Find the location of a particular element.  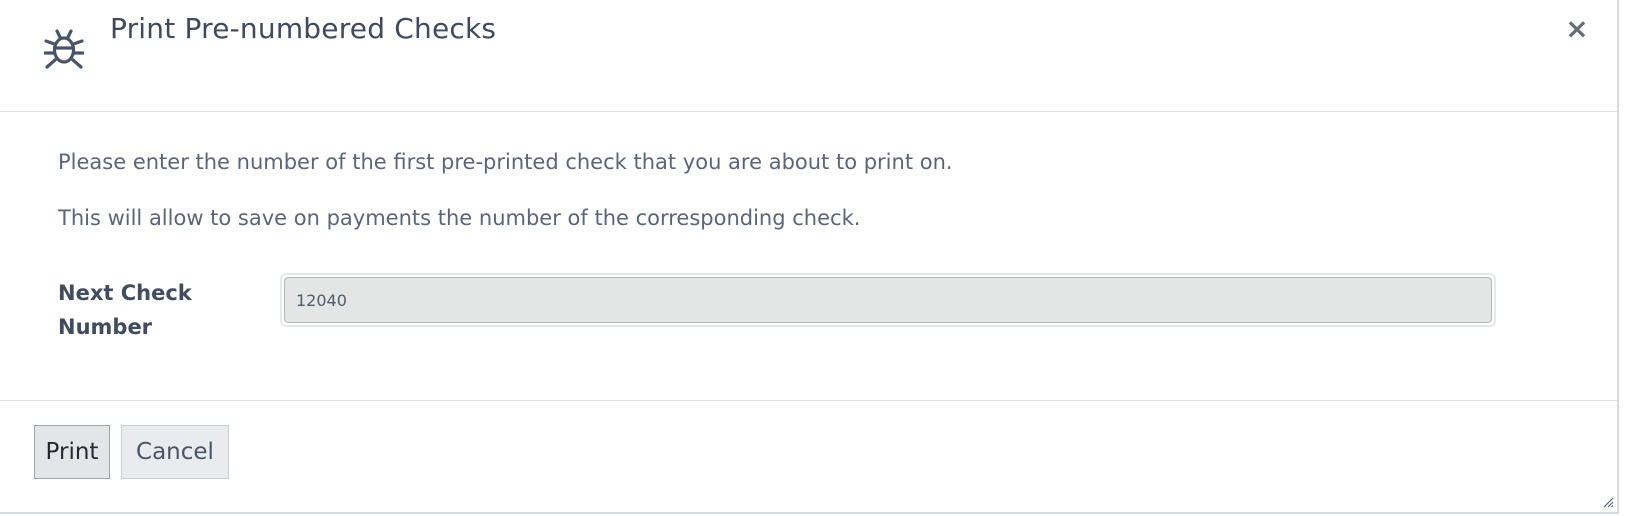

print-button: Print is located at coordinates (72, 452).